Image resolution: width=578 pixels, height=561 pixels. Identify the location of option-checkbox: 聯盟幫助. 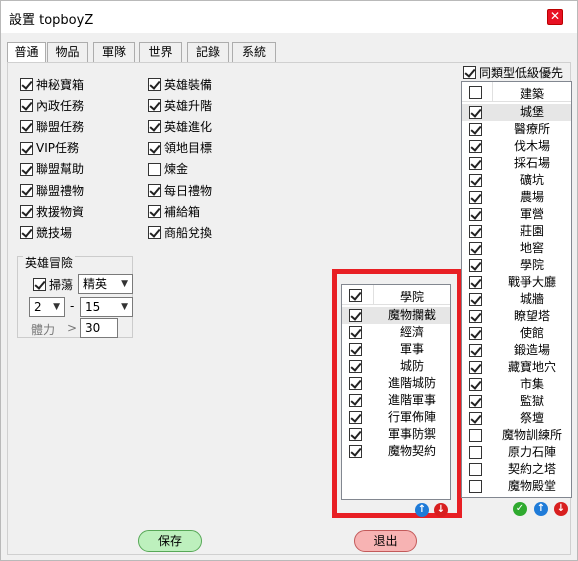
(52, 169).